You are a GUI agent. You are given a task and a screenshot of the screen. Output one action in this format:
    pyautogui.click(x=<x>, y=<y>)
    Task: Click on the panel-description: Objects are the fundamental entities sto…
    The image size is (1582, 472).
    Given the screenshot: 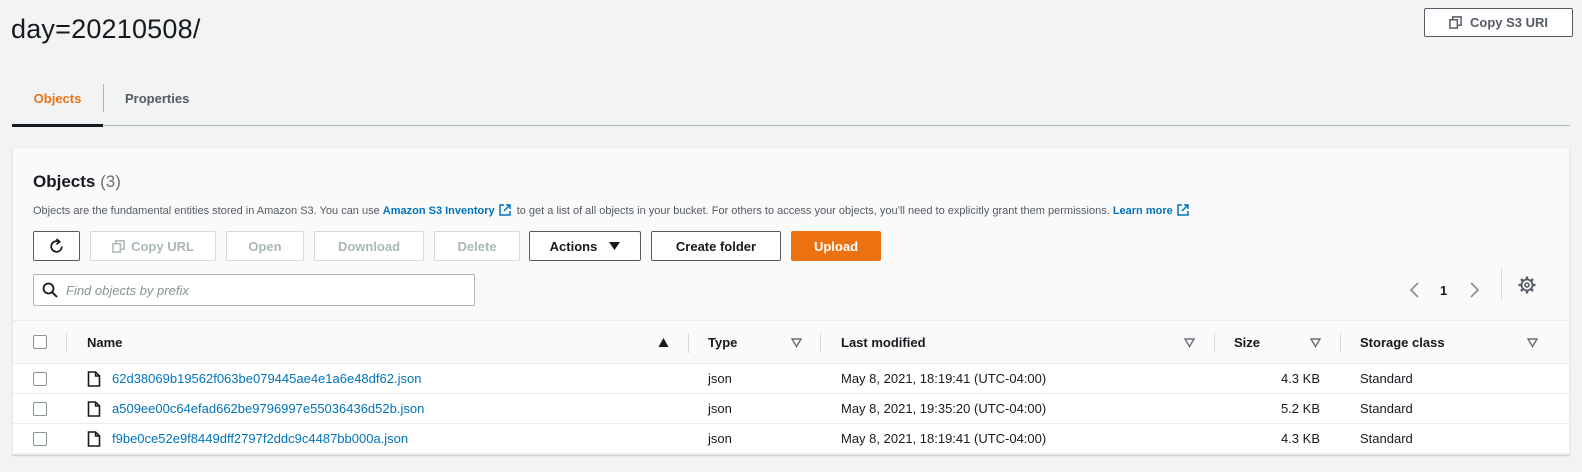 What is the action you would take?
    pyautogui.click(x=612, y=210)
    